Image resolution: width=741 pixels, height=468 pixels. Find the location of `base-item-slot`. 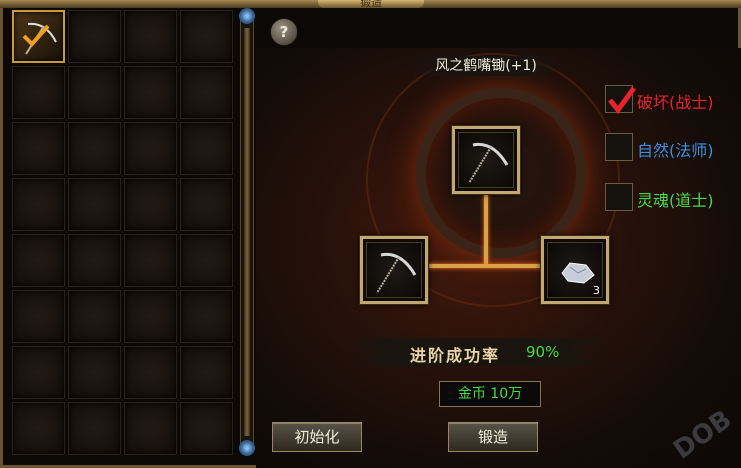

base-item-slot is located at coordinates (394, 270).